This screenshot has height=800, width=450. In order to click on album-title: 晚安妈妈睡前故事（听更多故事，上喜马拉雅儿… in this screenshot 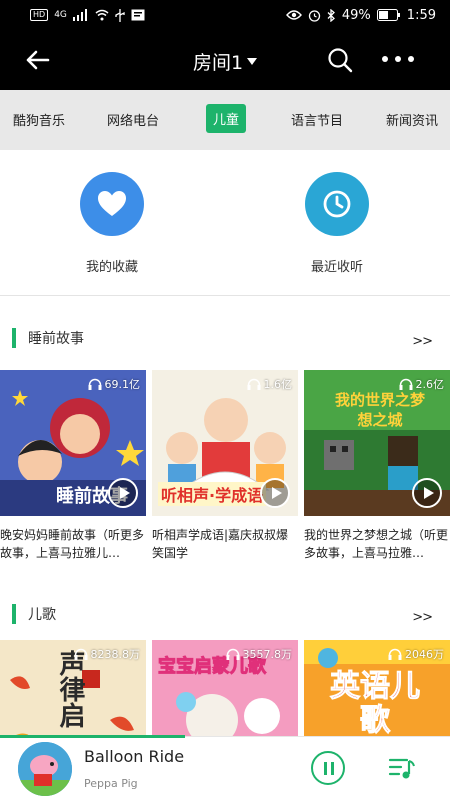, I will do `click(72, 544)`.